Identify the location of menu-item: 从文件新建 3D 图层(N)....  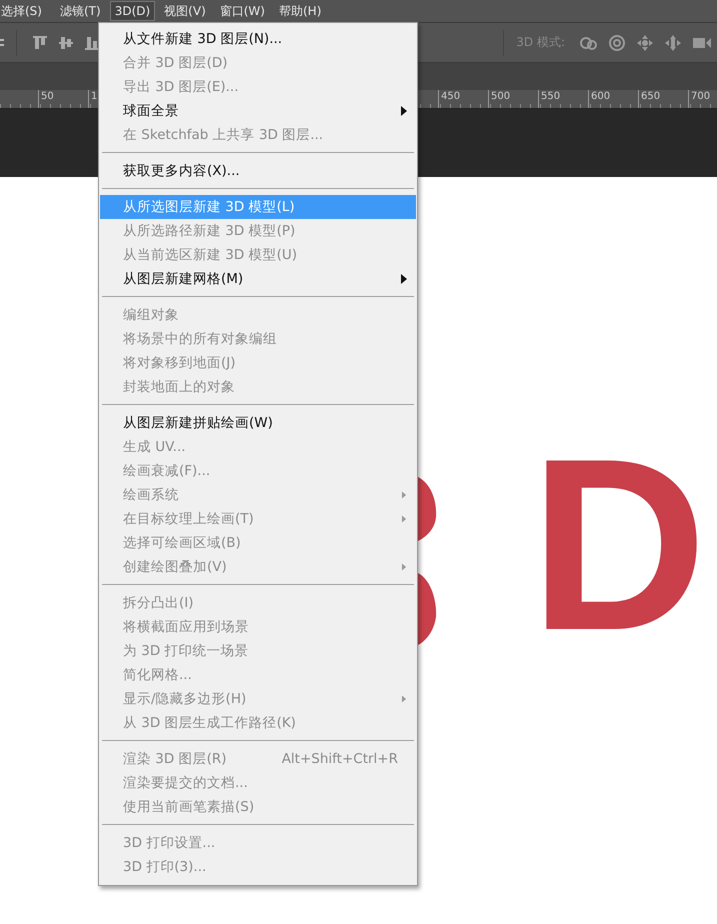
(258, 39).